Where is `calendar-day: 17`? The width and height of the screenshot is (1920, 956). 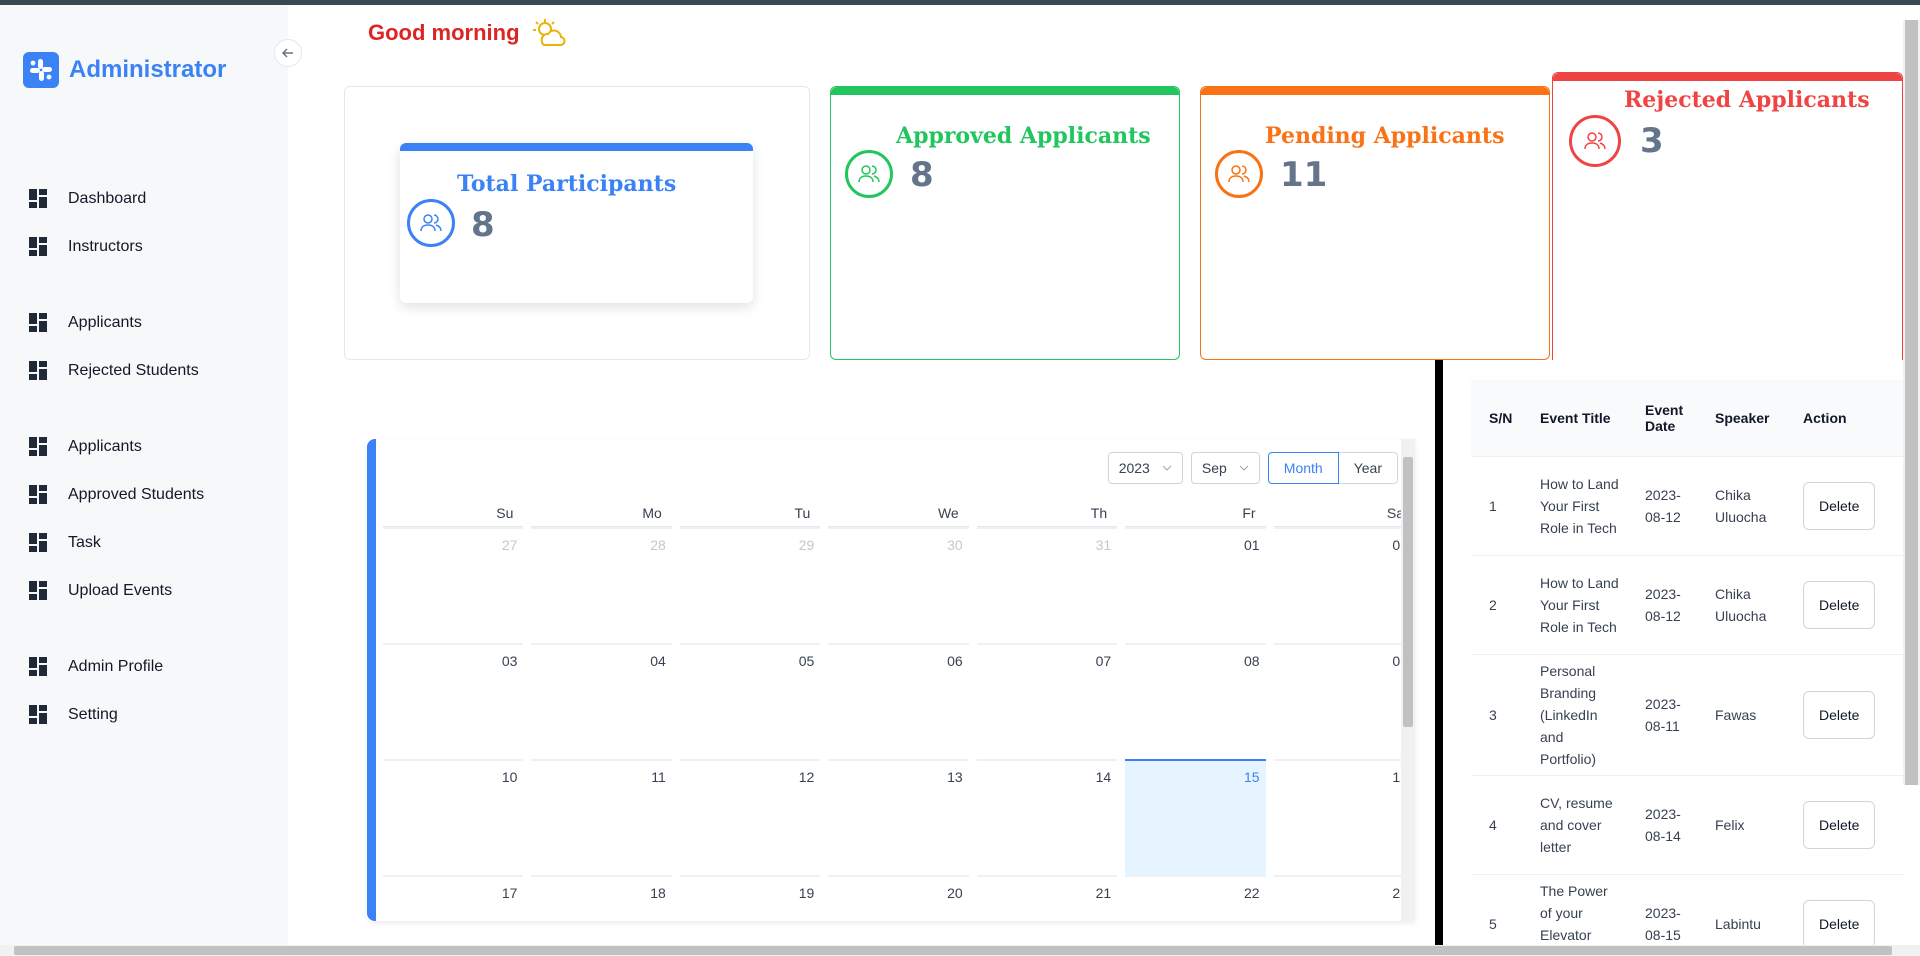 calendar-day: 17 is located at coordinates (453, 898).